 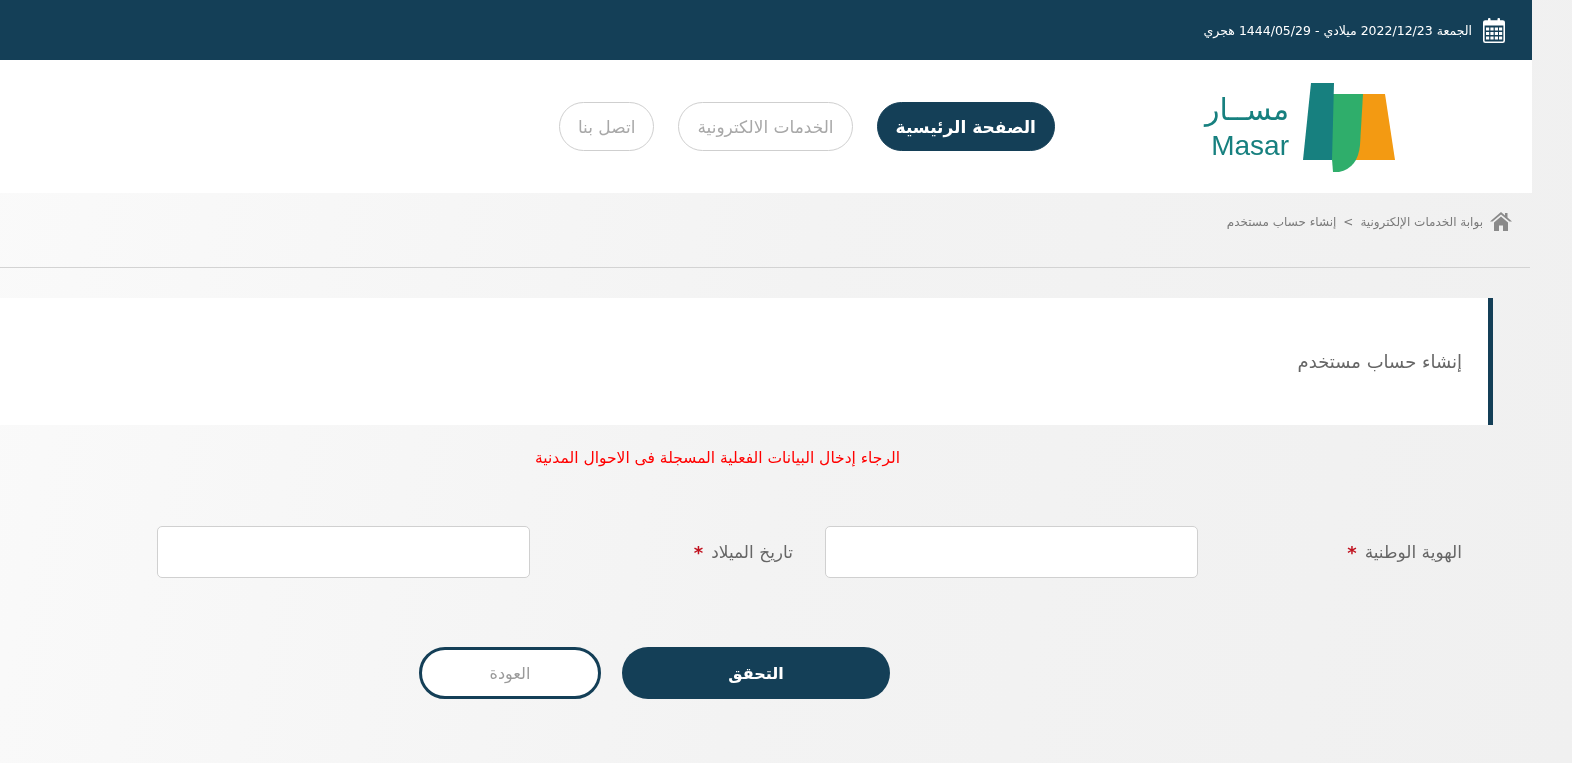 What do you see at coordinates (1246, 109) in the screenshot?
I see `logo-arabic-text: مســار` at bounding box center [1246, 109].